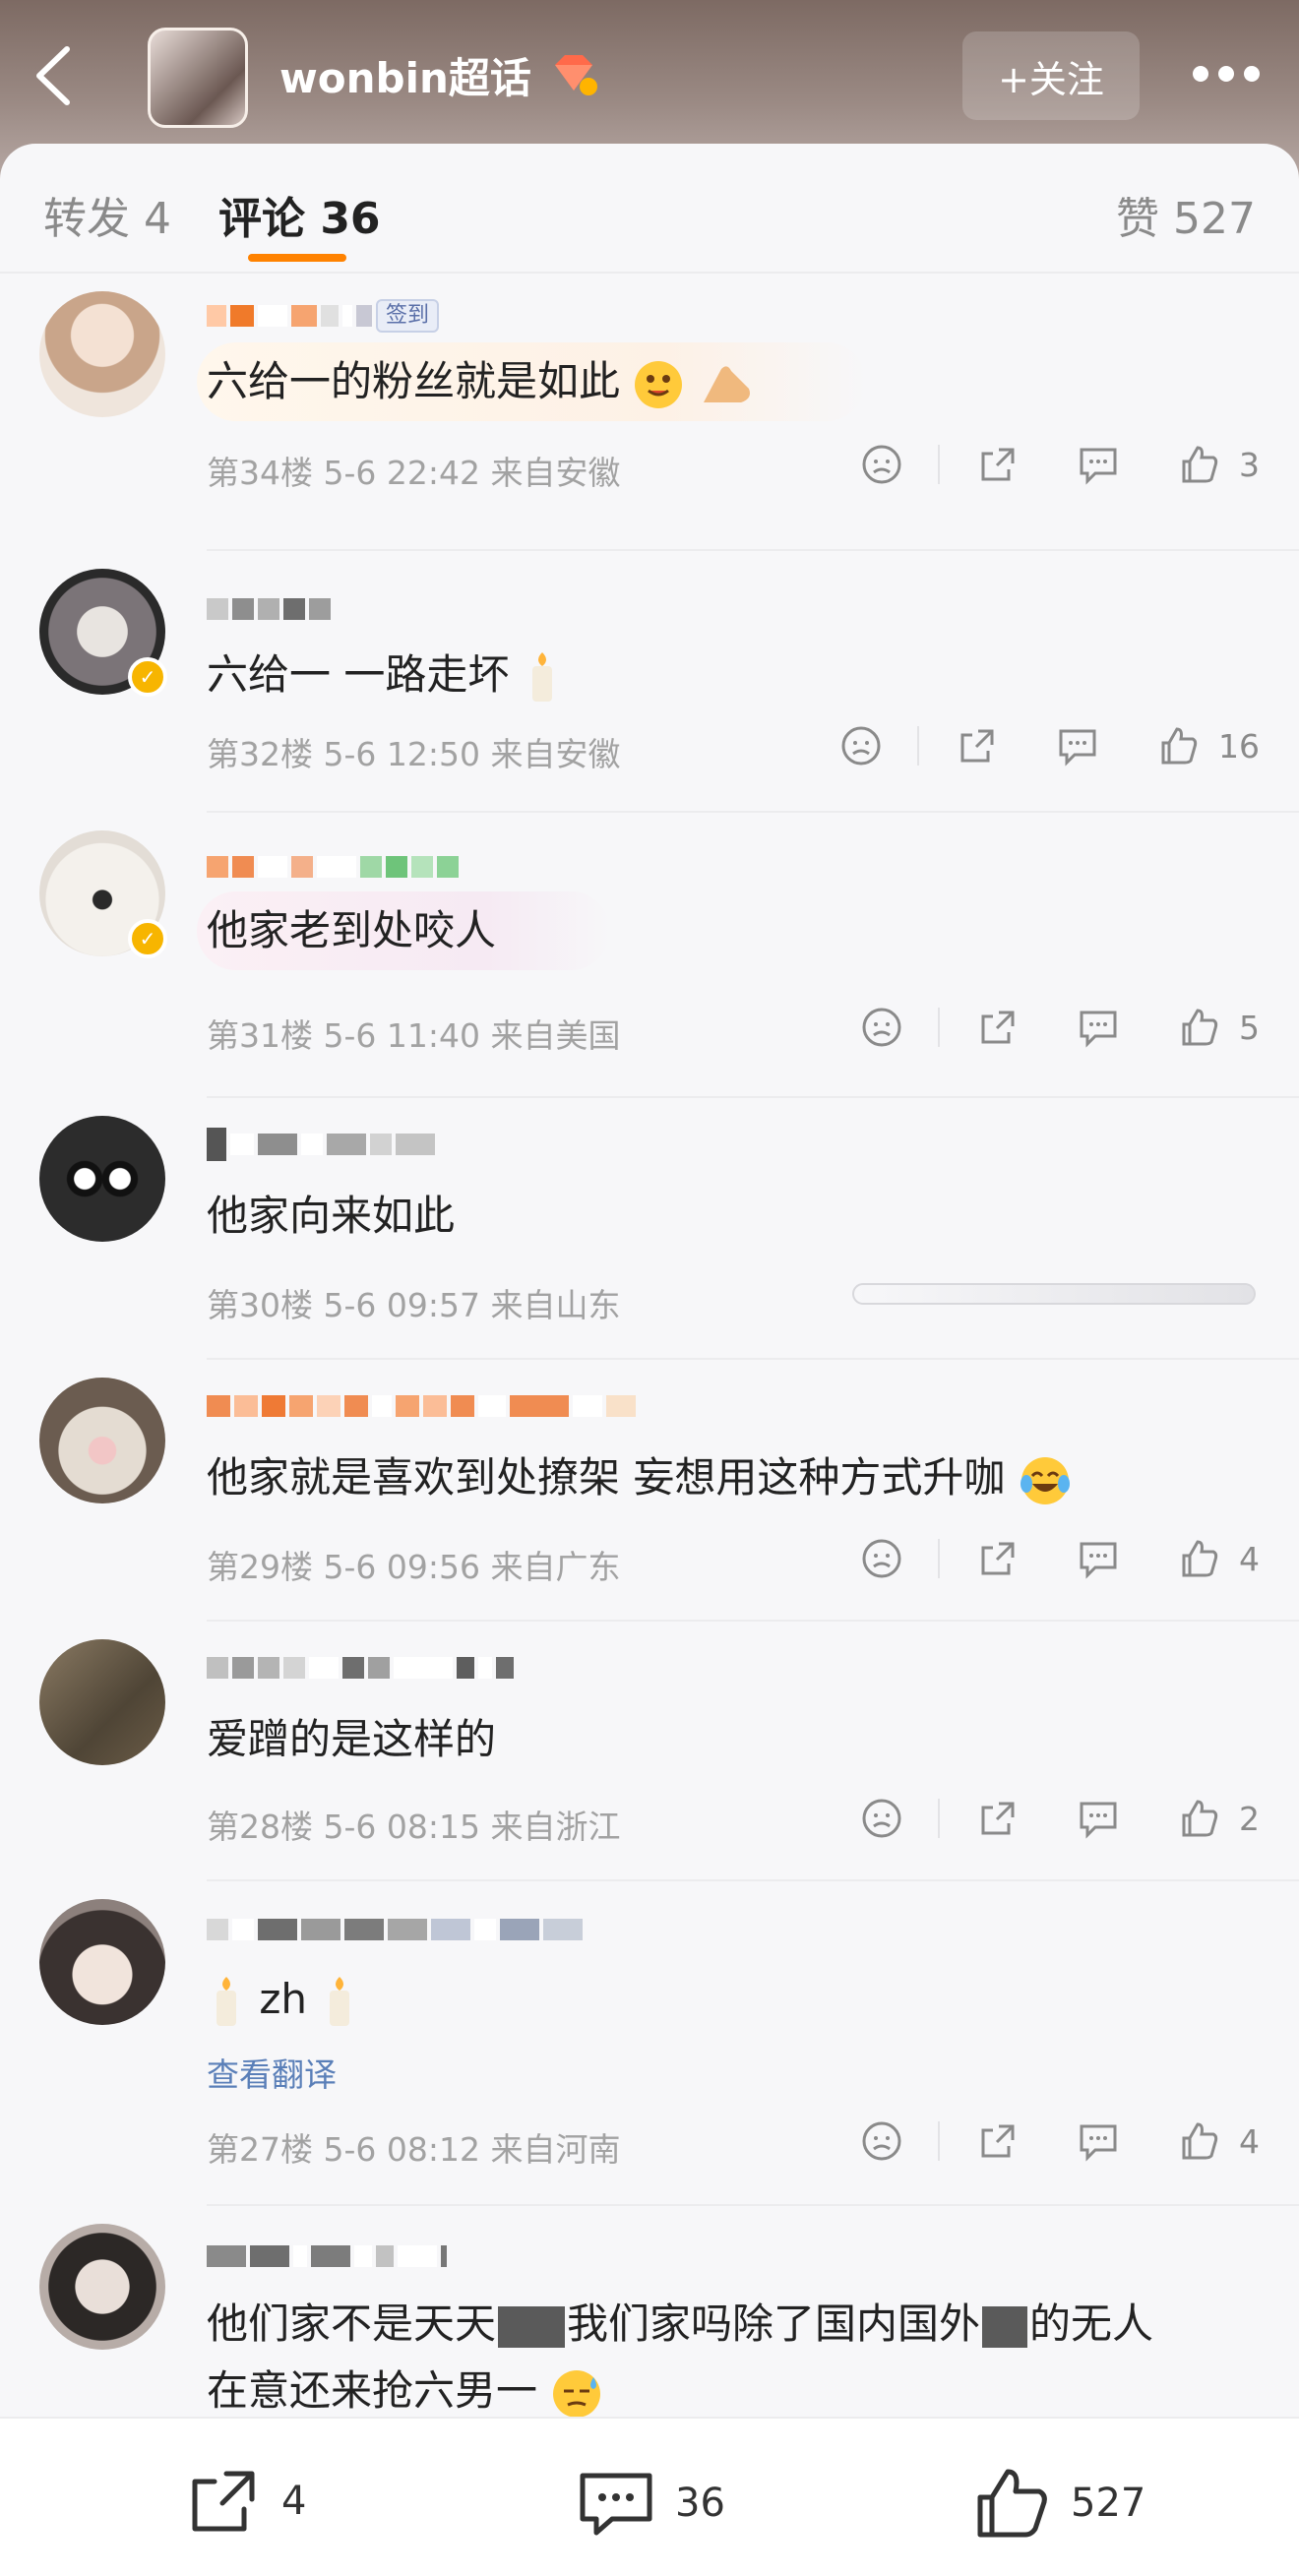 This screenshot has width=1299, height=2576. Describe the element at coordinates (481, 382) in the screenshot. I see `comment-text: 六给一的粉丝就是如此` at that location.